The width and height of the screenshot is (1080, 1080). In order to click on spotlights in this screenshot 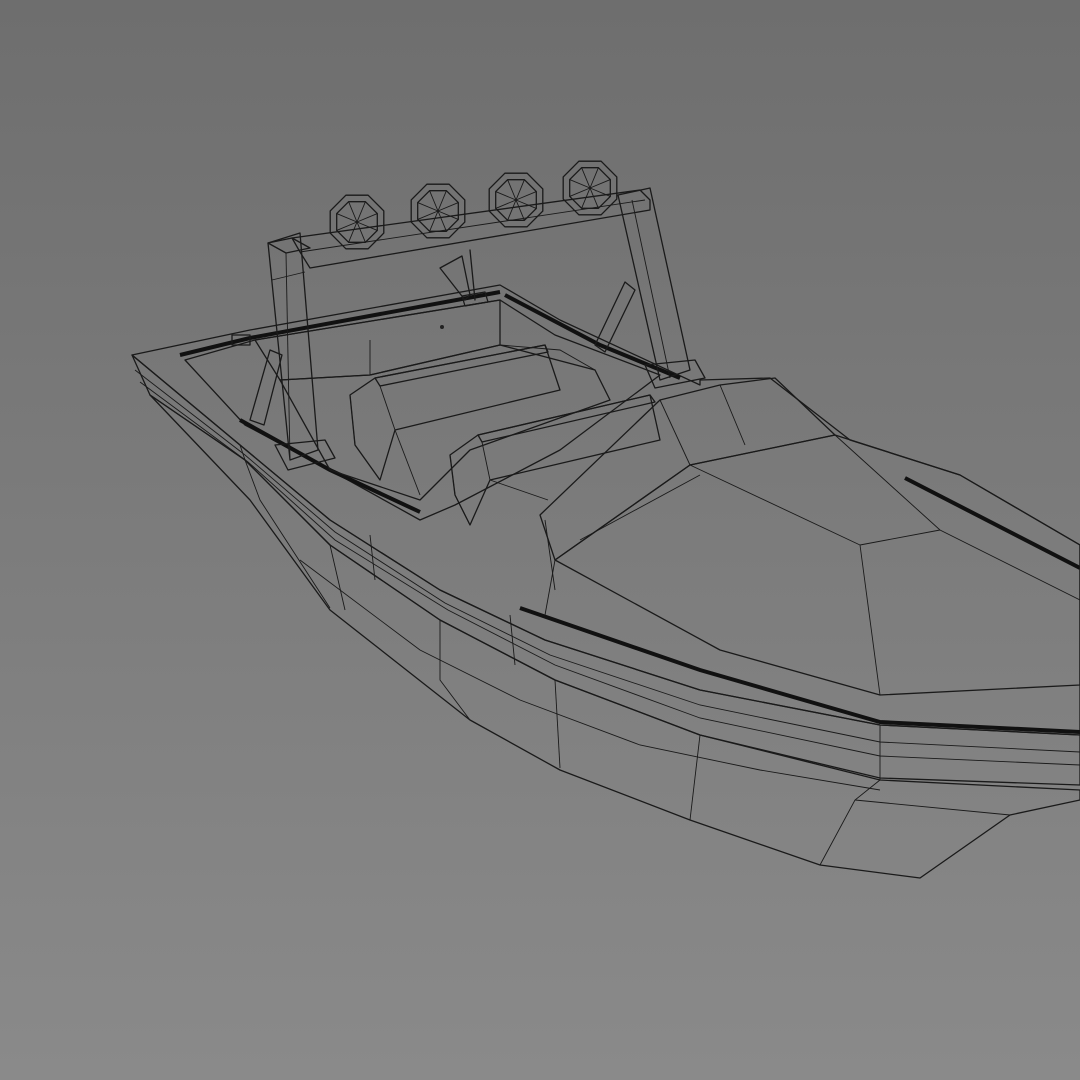, I will do `click(473, 205)`.